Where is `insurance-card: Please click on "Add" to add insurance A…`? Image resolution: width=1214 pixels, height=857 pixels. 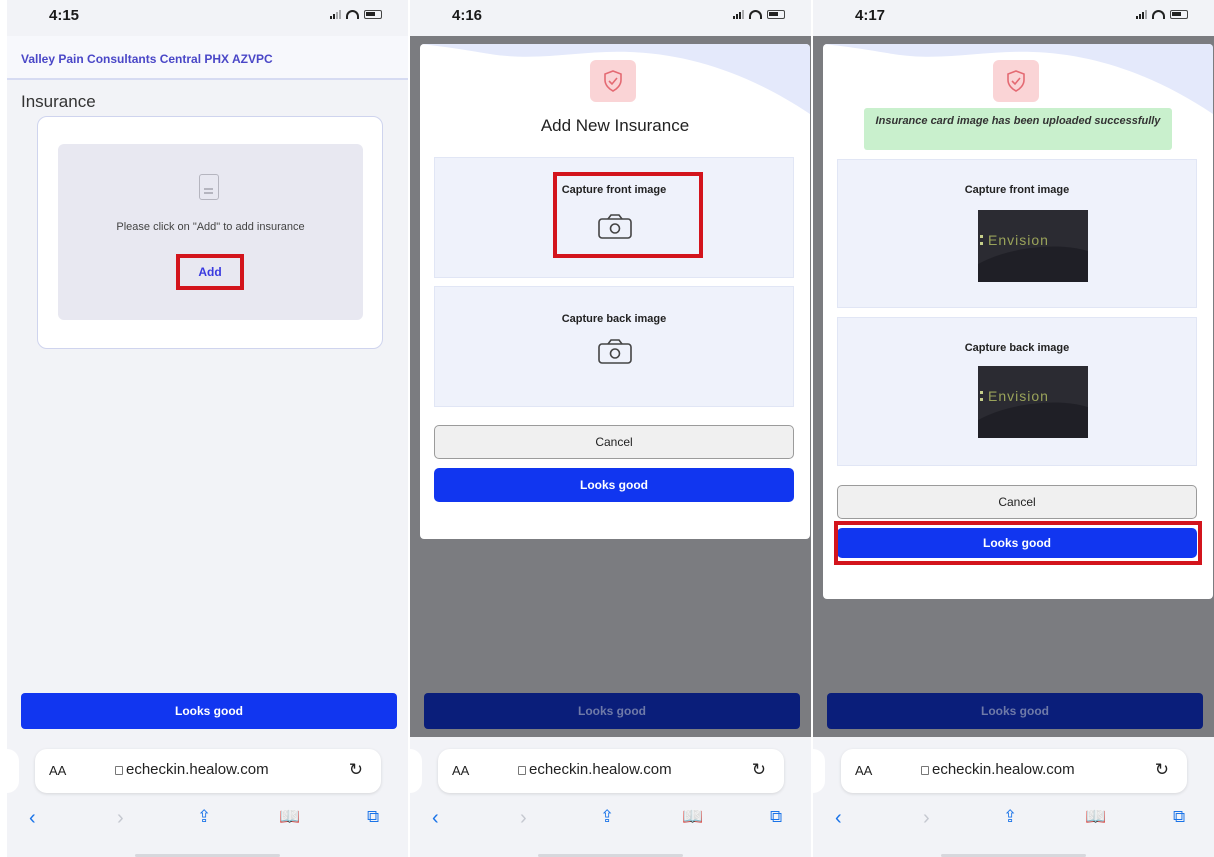 insurance-card: Please click on "Add" to add insurance A… is located at coordinates (210, 232).